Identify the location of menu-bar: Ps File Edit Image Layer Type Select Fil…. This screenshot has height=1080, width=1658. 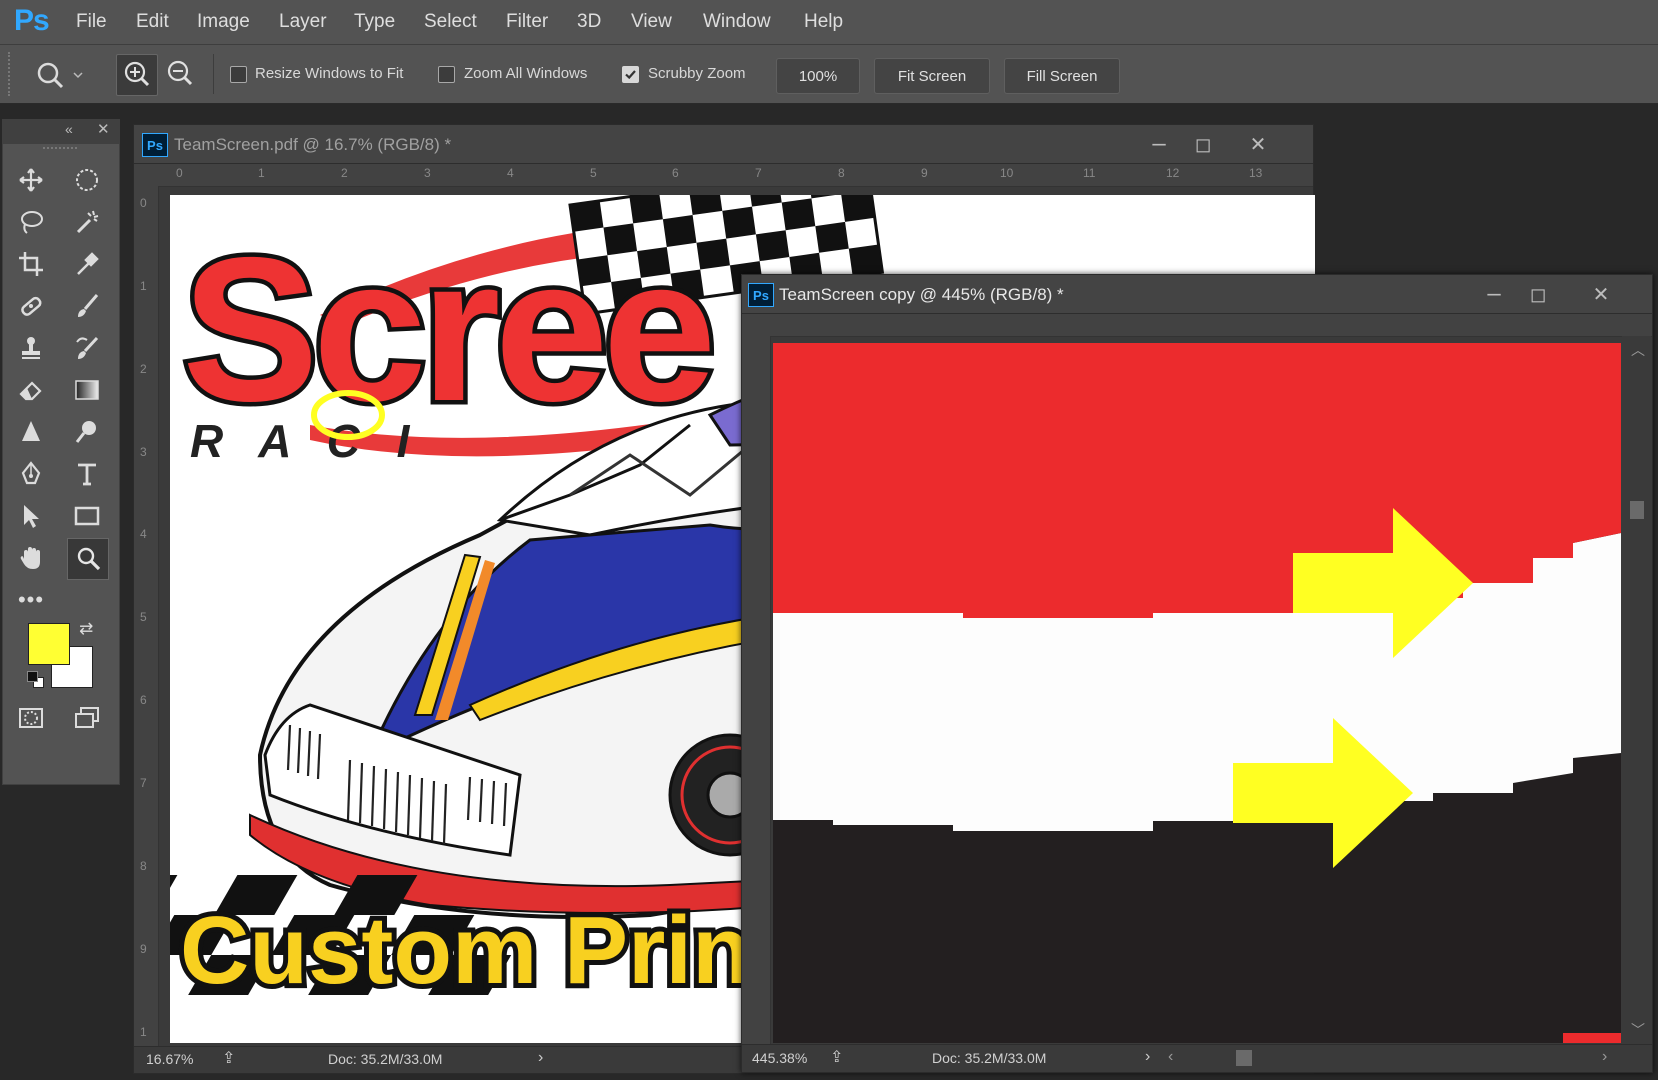
(829, 22).